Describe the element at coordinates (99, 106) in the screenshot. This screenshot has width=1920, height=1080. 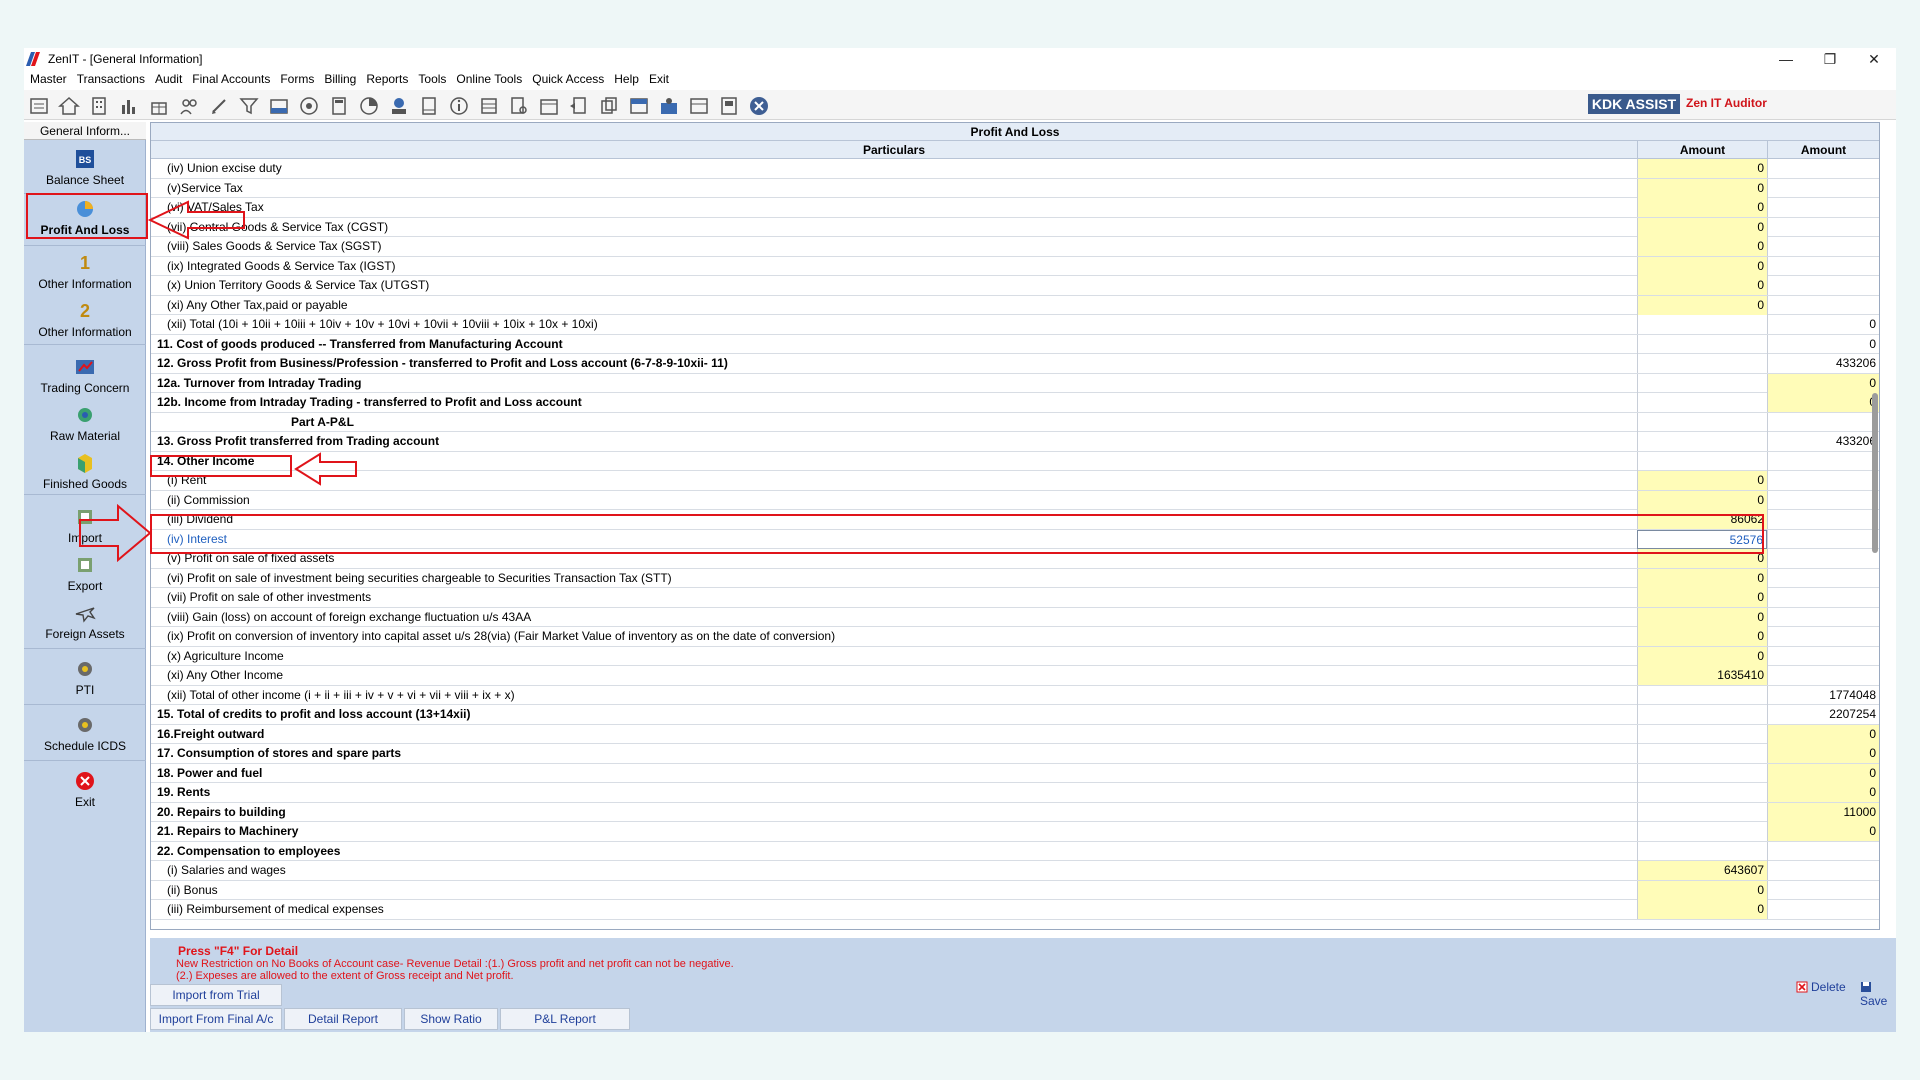
I see `building-icon` at that location.